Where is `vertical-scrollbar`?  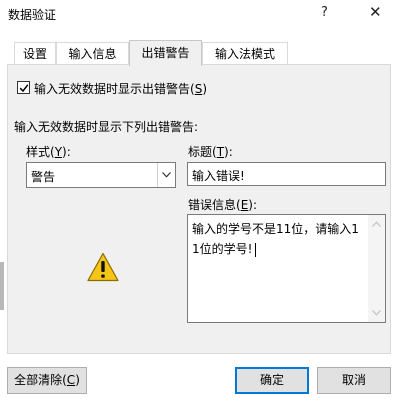
vertical-scrollbar is located at coordinates (376, 268).